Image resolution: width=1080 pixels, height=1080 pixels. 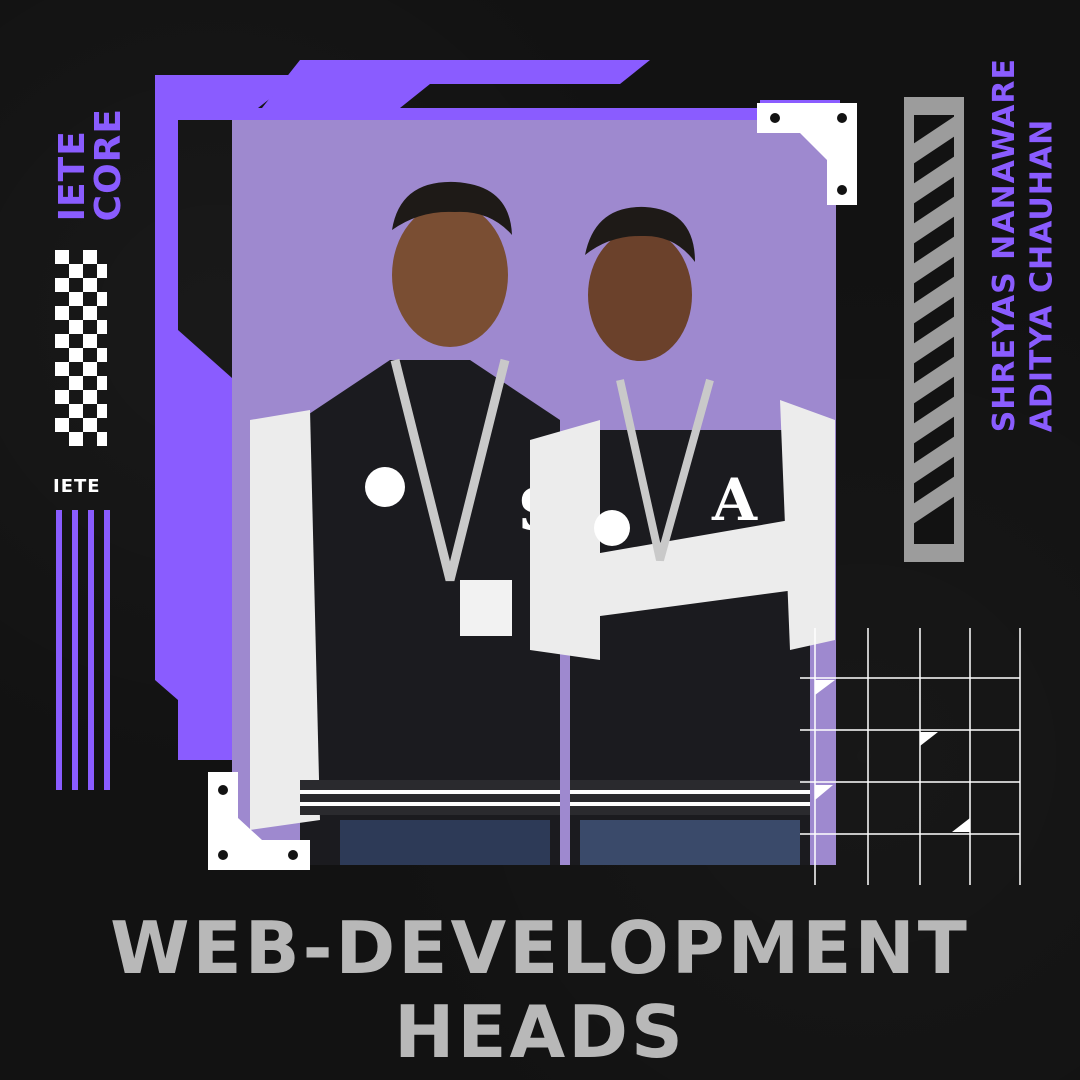 I want to click on left-label-line1: IETE, so click(x=72, y=176).